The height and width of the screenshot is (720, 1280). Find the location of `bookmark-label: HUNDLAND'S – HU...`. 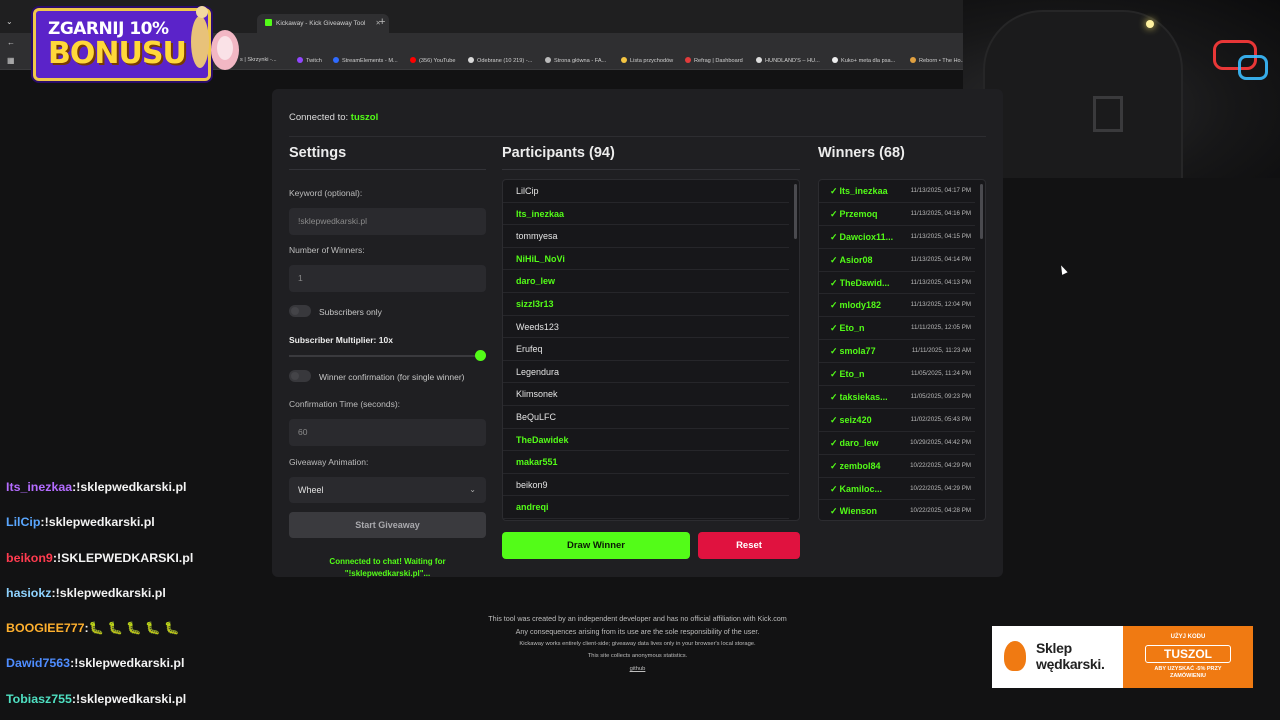

bookmark-label: HUNDLAND'S – HU... is located at coordinates (792, 61).